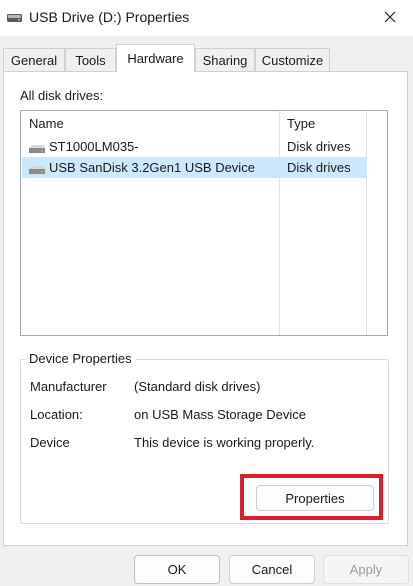 The image size is (413, 586). Describe the element at coordinates (94, 146) in the screenshot. I see `drive-name: ST1000LM035-` at that location.